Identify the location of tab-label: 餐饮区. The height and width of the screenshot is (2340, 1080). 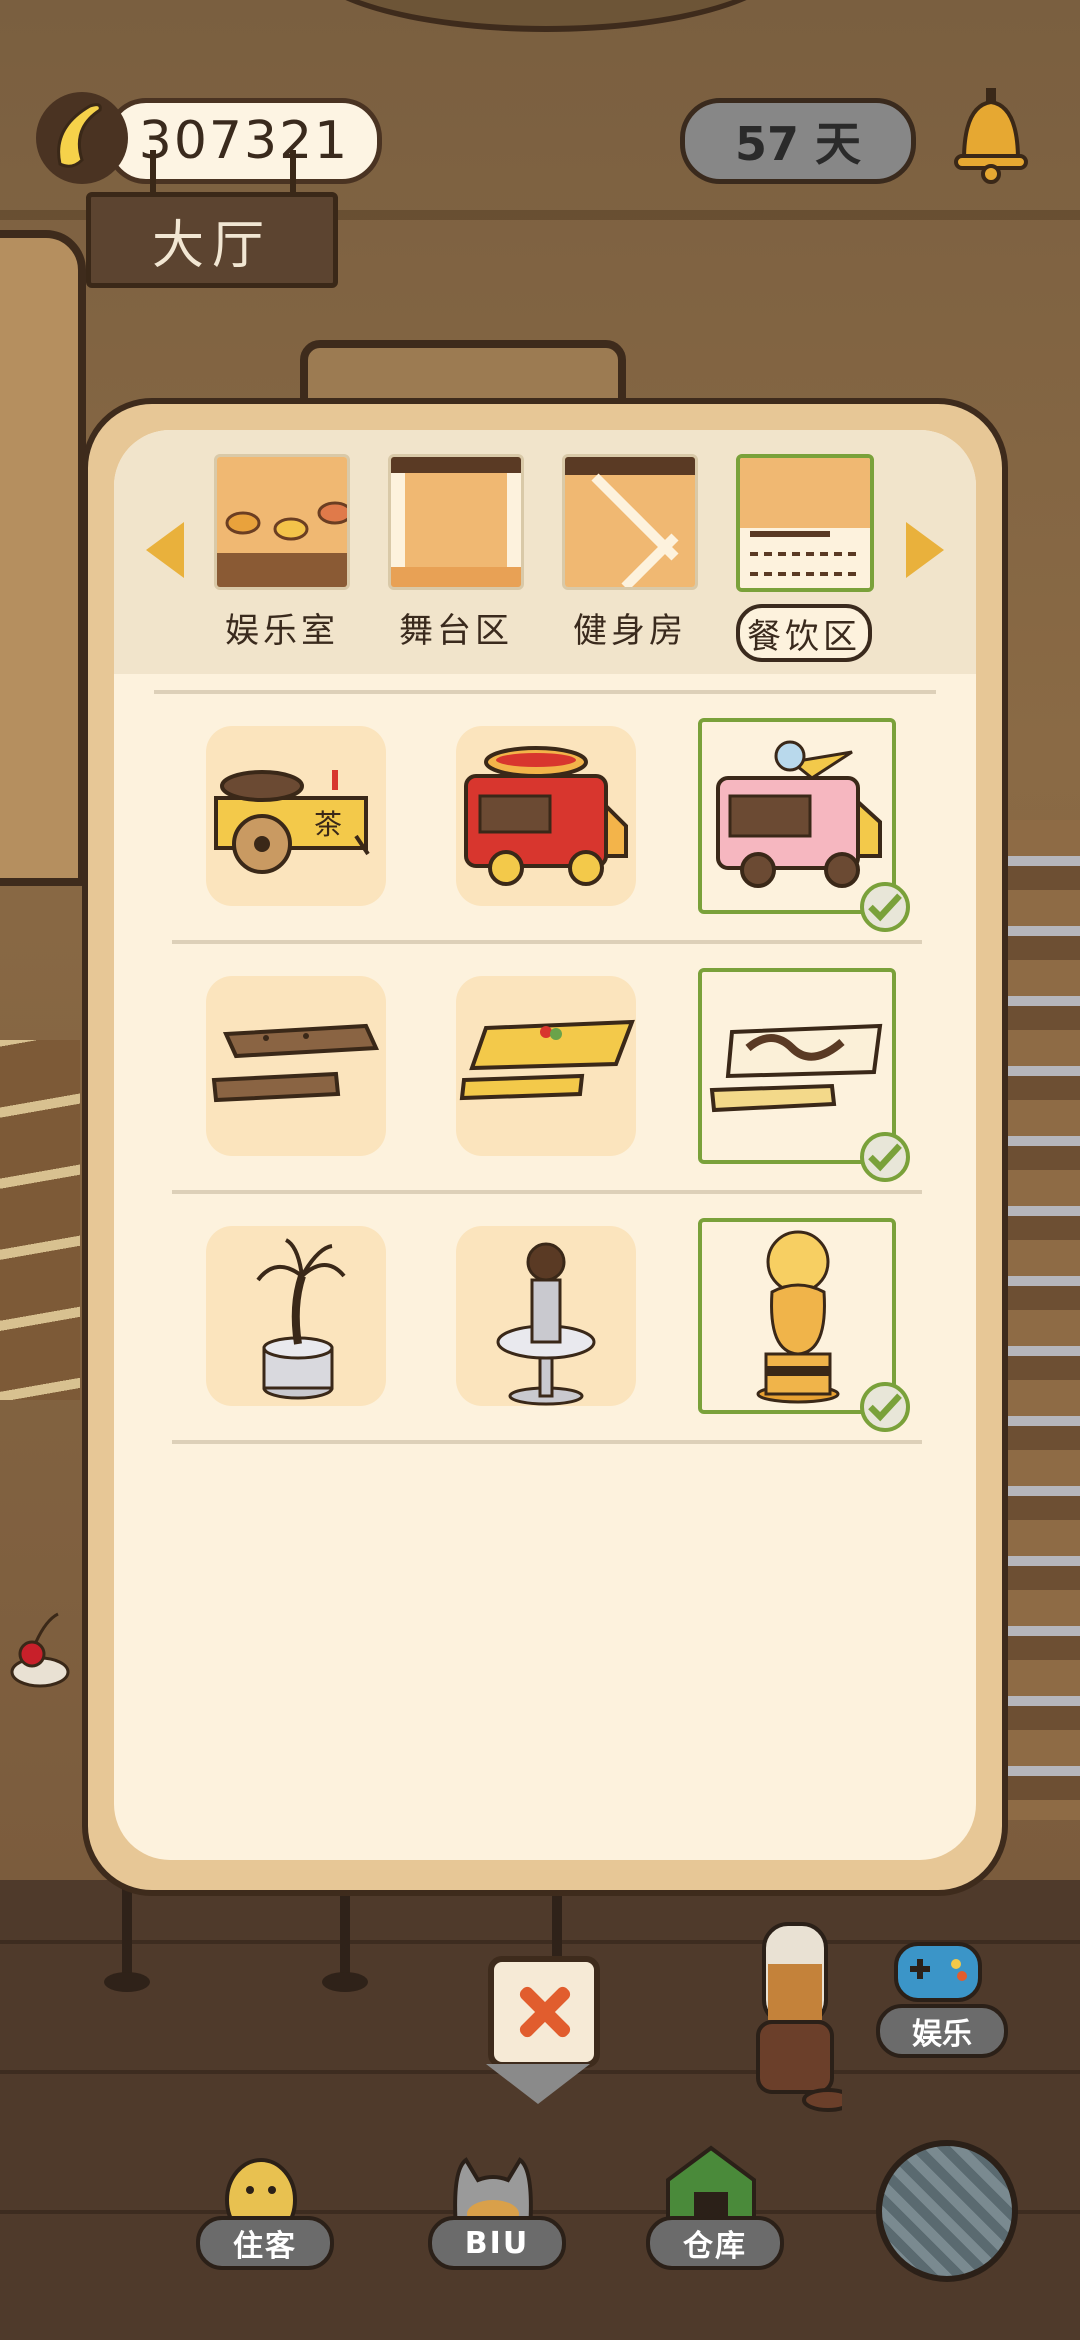
(804, 633).